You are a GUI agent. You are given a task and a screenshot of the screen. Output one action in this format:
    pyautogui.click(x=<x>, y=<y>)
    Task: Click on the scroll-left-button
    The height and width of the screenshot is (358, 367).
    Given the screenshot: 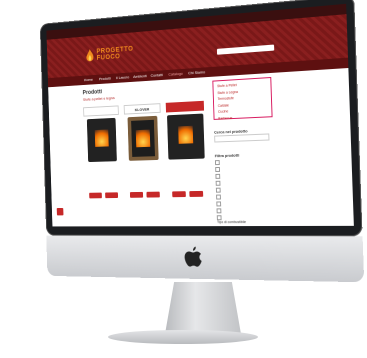 What is the action you would take?
    pyautogui.click(x=60, y=211)
    